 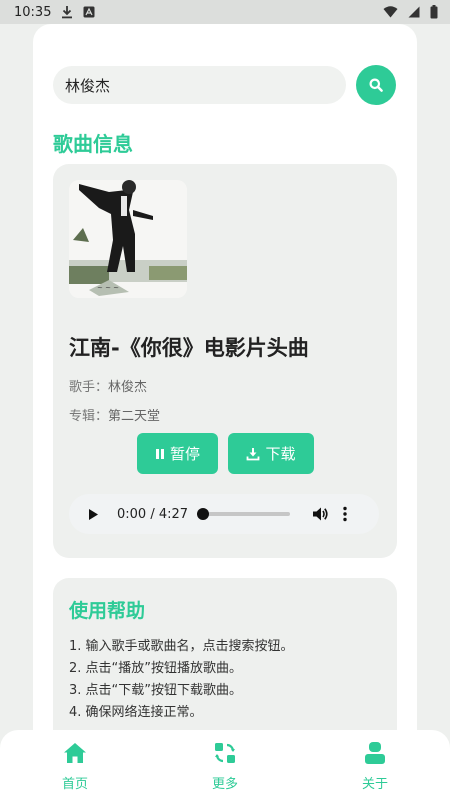 What do you see at coordinates (375, 753) in the screenshot?
I see `user-icon` at bounding box center [375, 753].